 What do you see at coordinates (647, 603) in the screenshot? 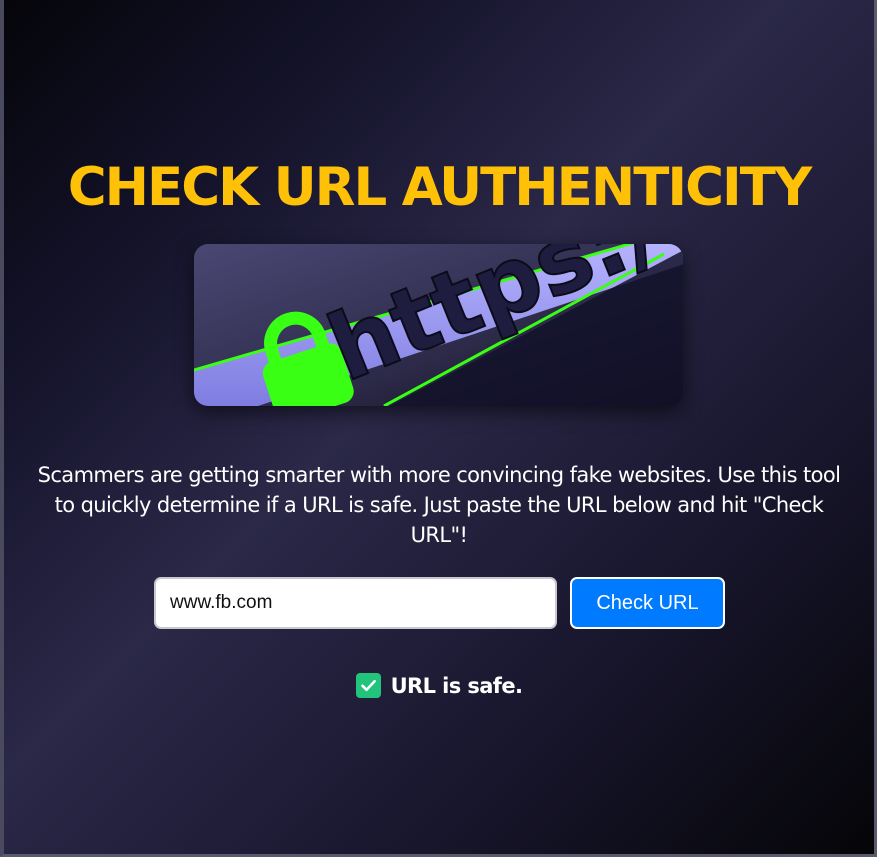
I see `check-url-button: Check URL` at bounding box center [647, 603].